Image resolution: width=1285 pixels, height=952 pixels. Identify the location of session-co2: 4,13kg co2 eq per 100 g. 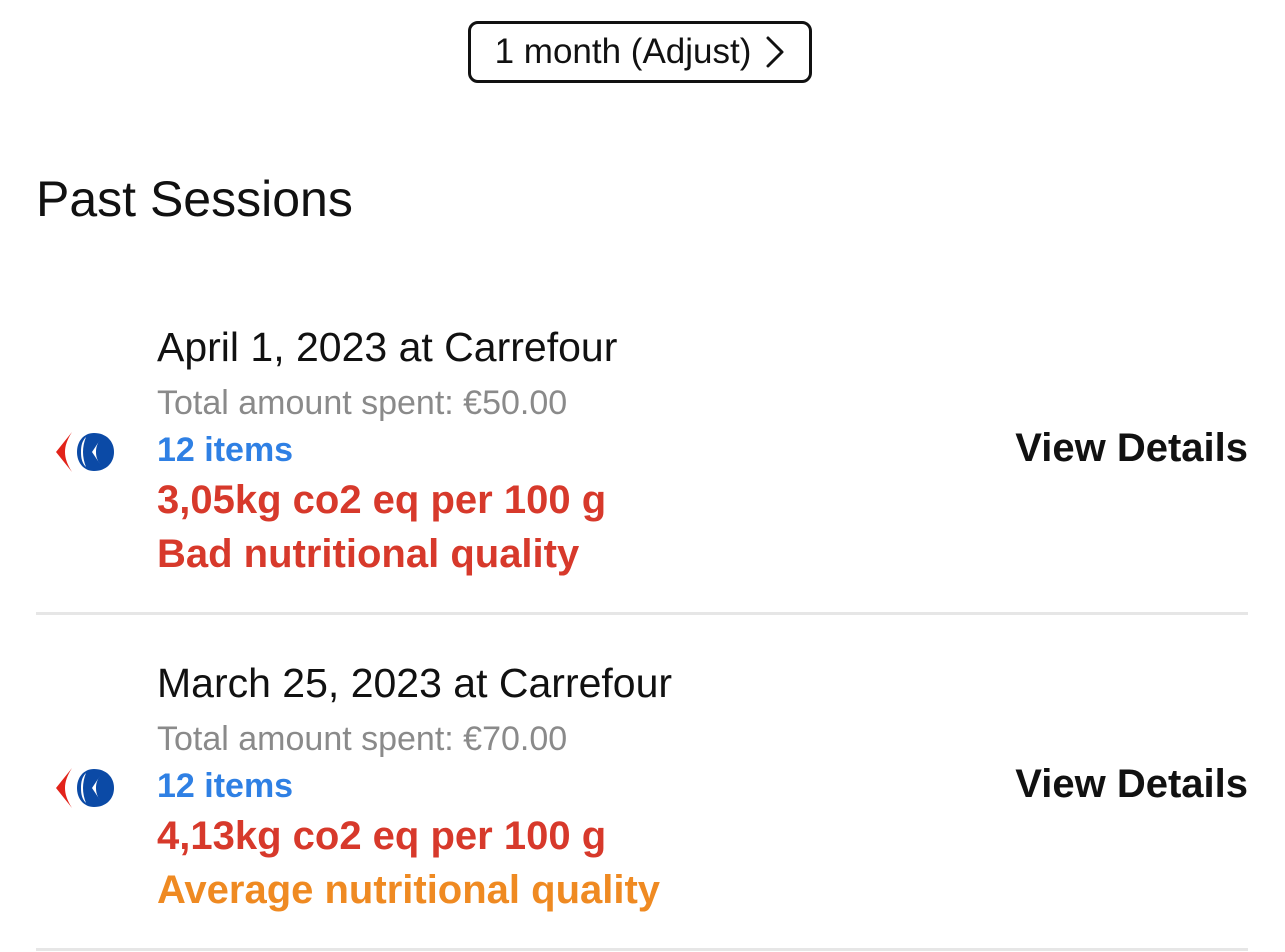
(382, 836).